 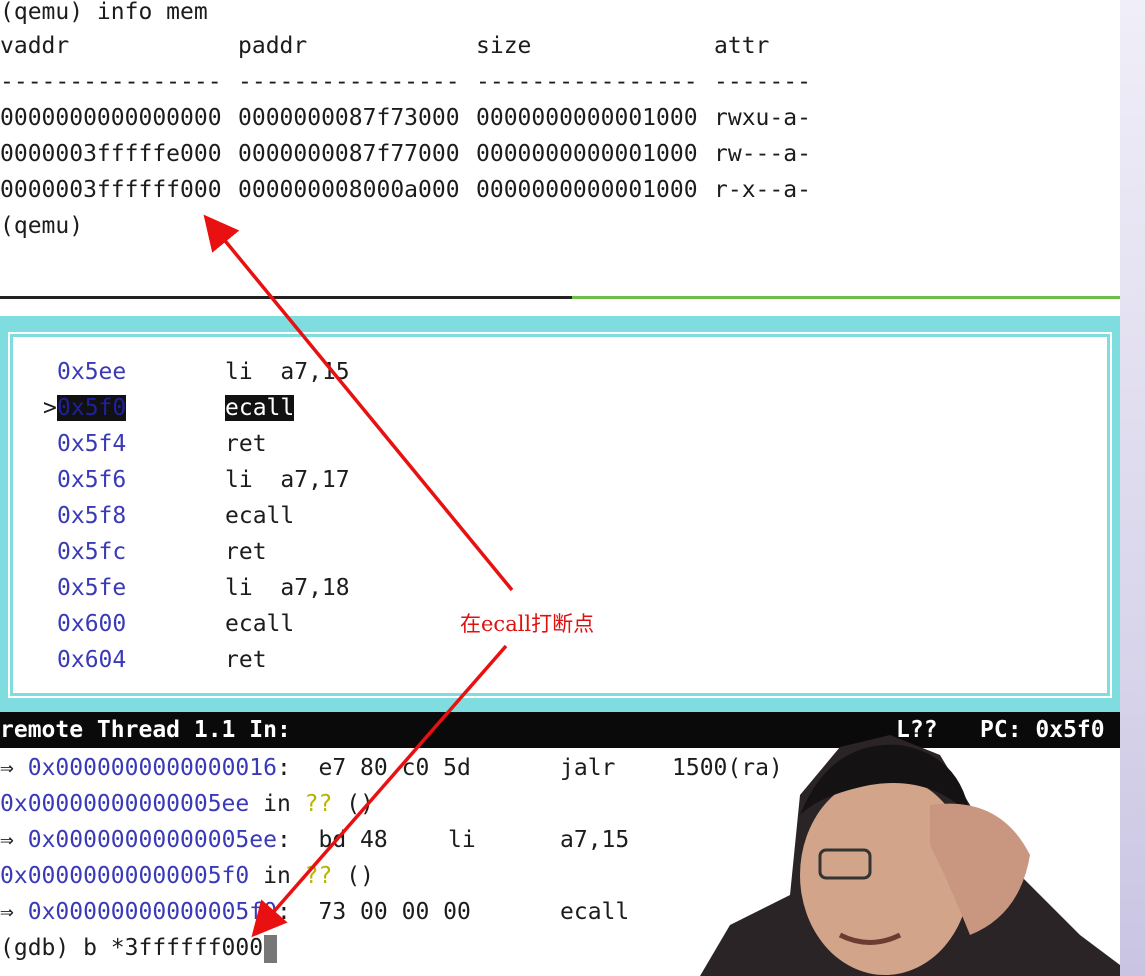 I want to click on annotation-label: 在ecall打断点, so click(x=527, y=624).